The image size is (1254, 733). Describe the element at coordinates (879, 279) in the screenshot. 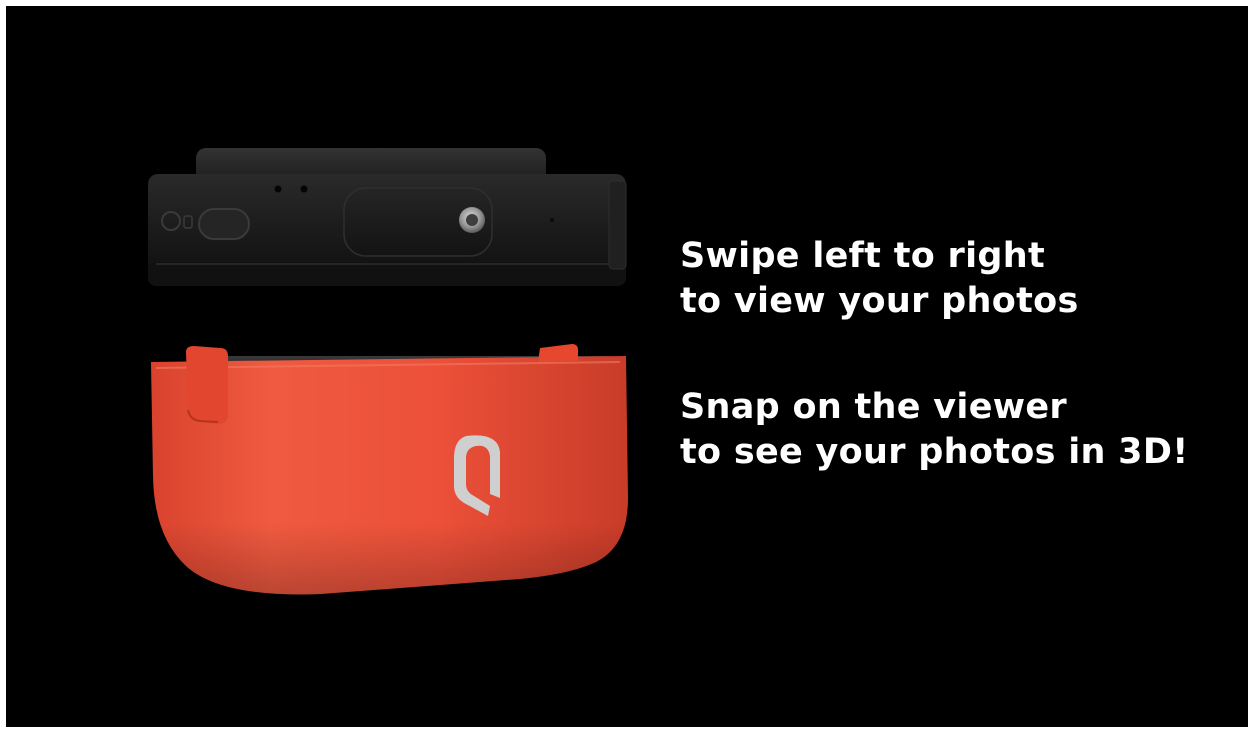

I see `caption-swipe: Swipe left to right to view your photos` at that location.